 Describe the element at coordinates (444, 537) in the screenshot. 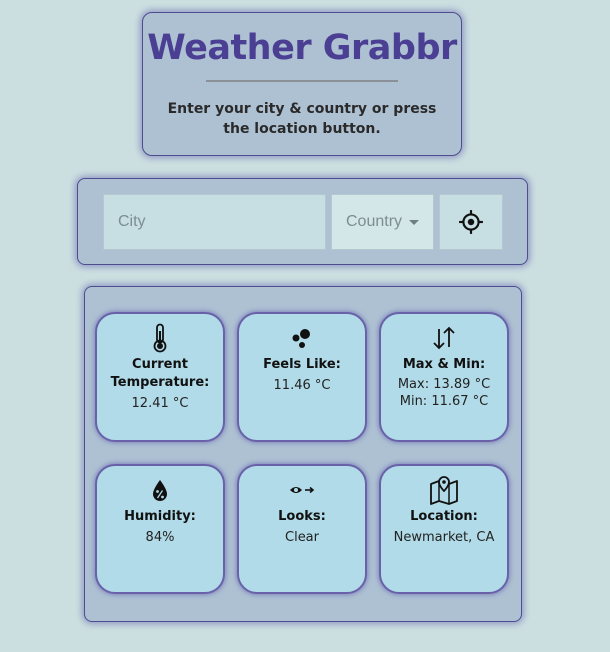

I see `location-value: Newmarket, CA` at that location.